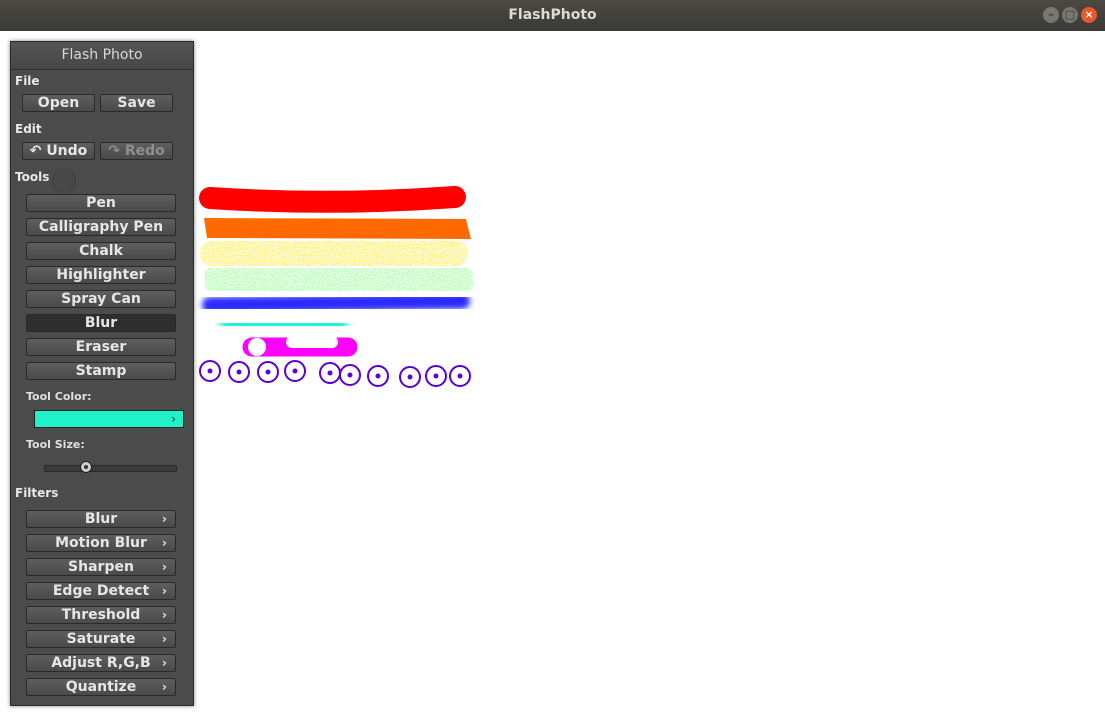 The height and width of the screenshot is (728, 1105). I want to click on filter-motion-blur-button: Motion Blur ›, so click(101, 543).